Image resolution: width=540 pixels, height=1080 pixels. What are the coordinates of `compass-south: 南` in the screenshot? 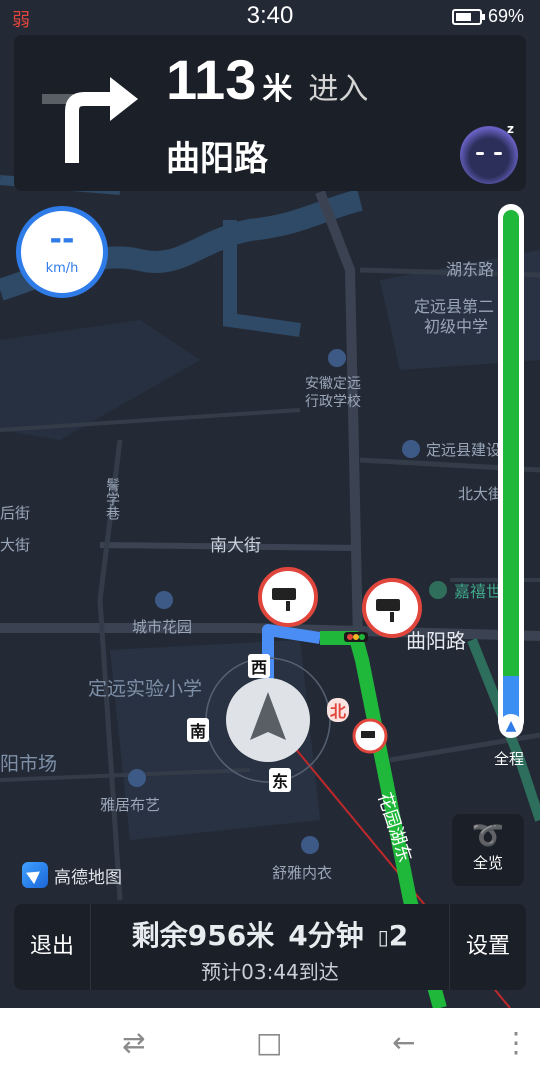 It's located at (198, 730).